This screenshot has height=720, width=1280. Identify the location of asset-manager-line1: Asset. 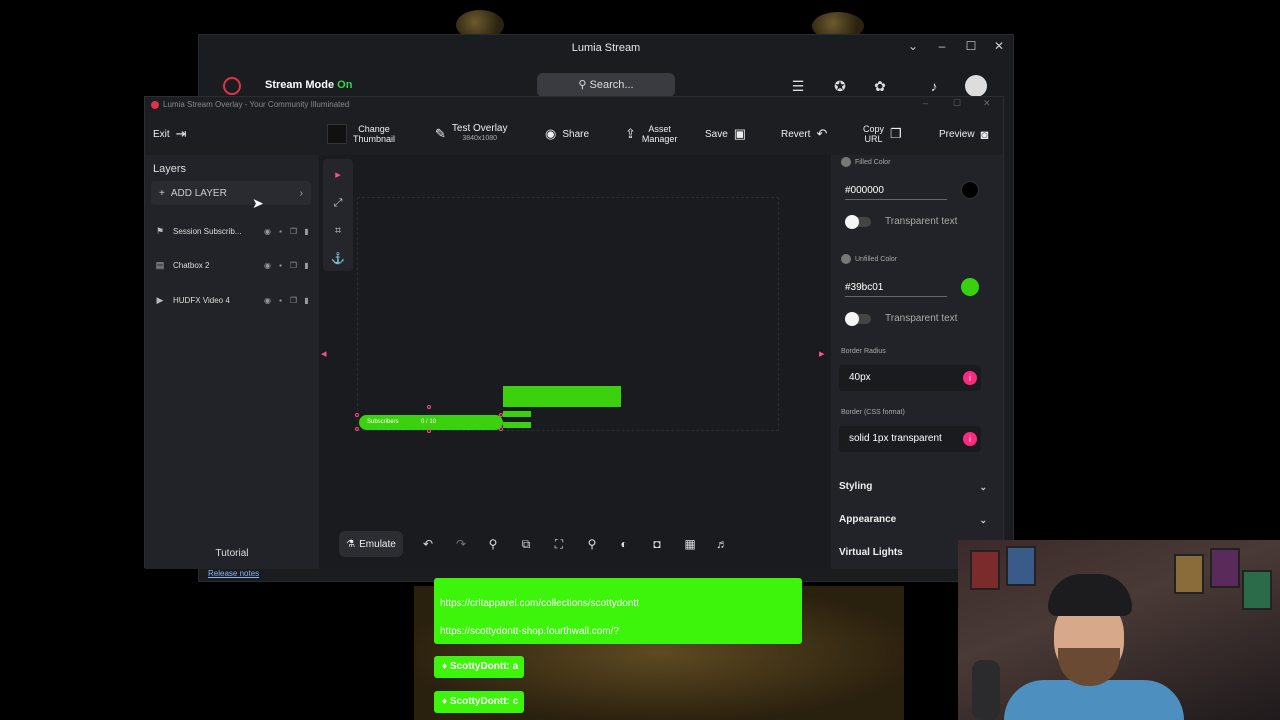
(659, 129).